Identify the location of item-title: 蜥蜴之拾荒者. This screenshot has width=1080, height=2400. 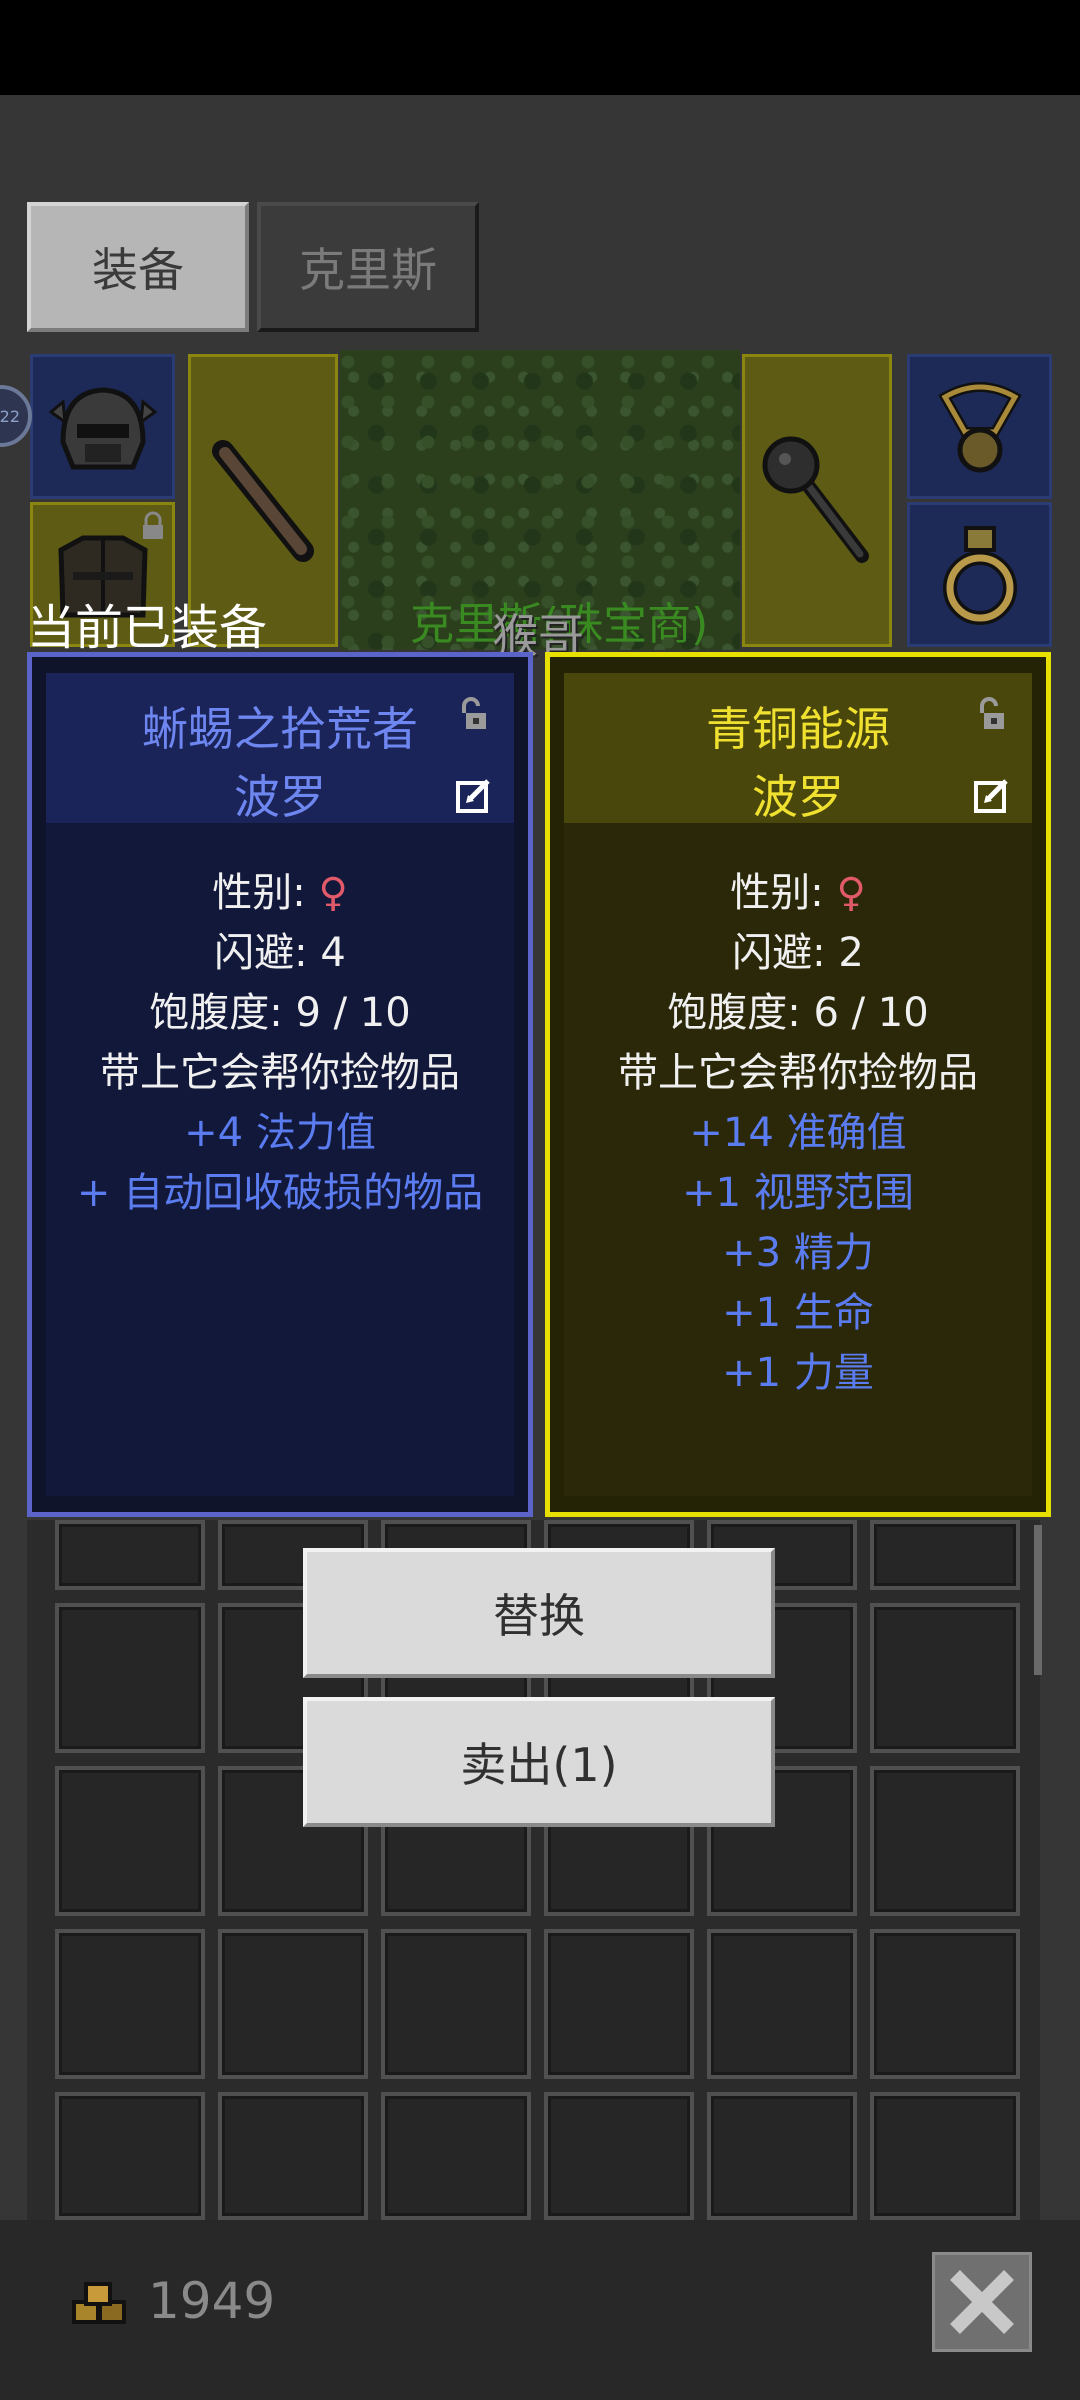
(280, 729).